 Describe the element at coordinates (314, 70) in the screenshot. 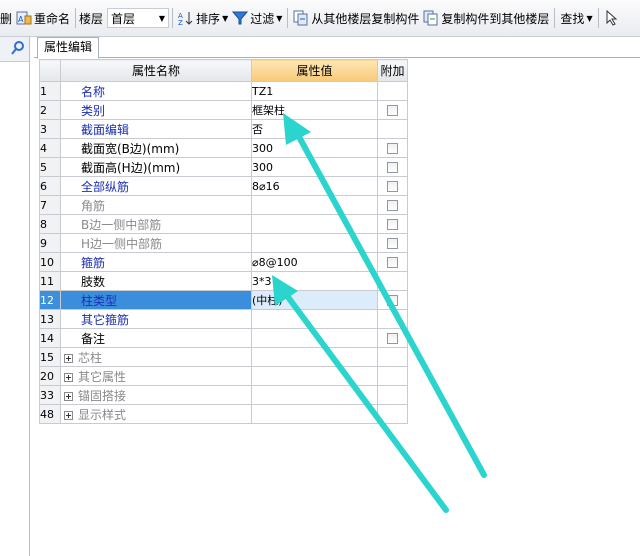

I see `value-column-header: 属性值` at that location.